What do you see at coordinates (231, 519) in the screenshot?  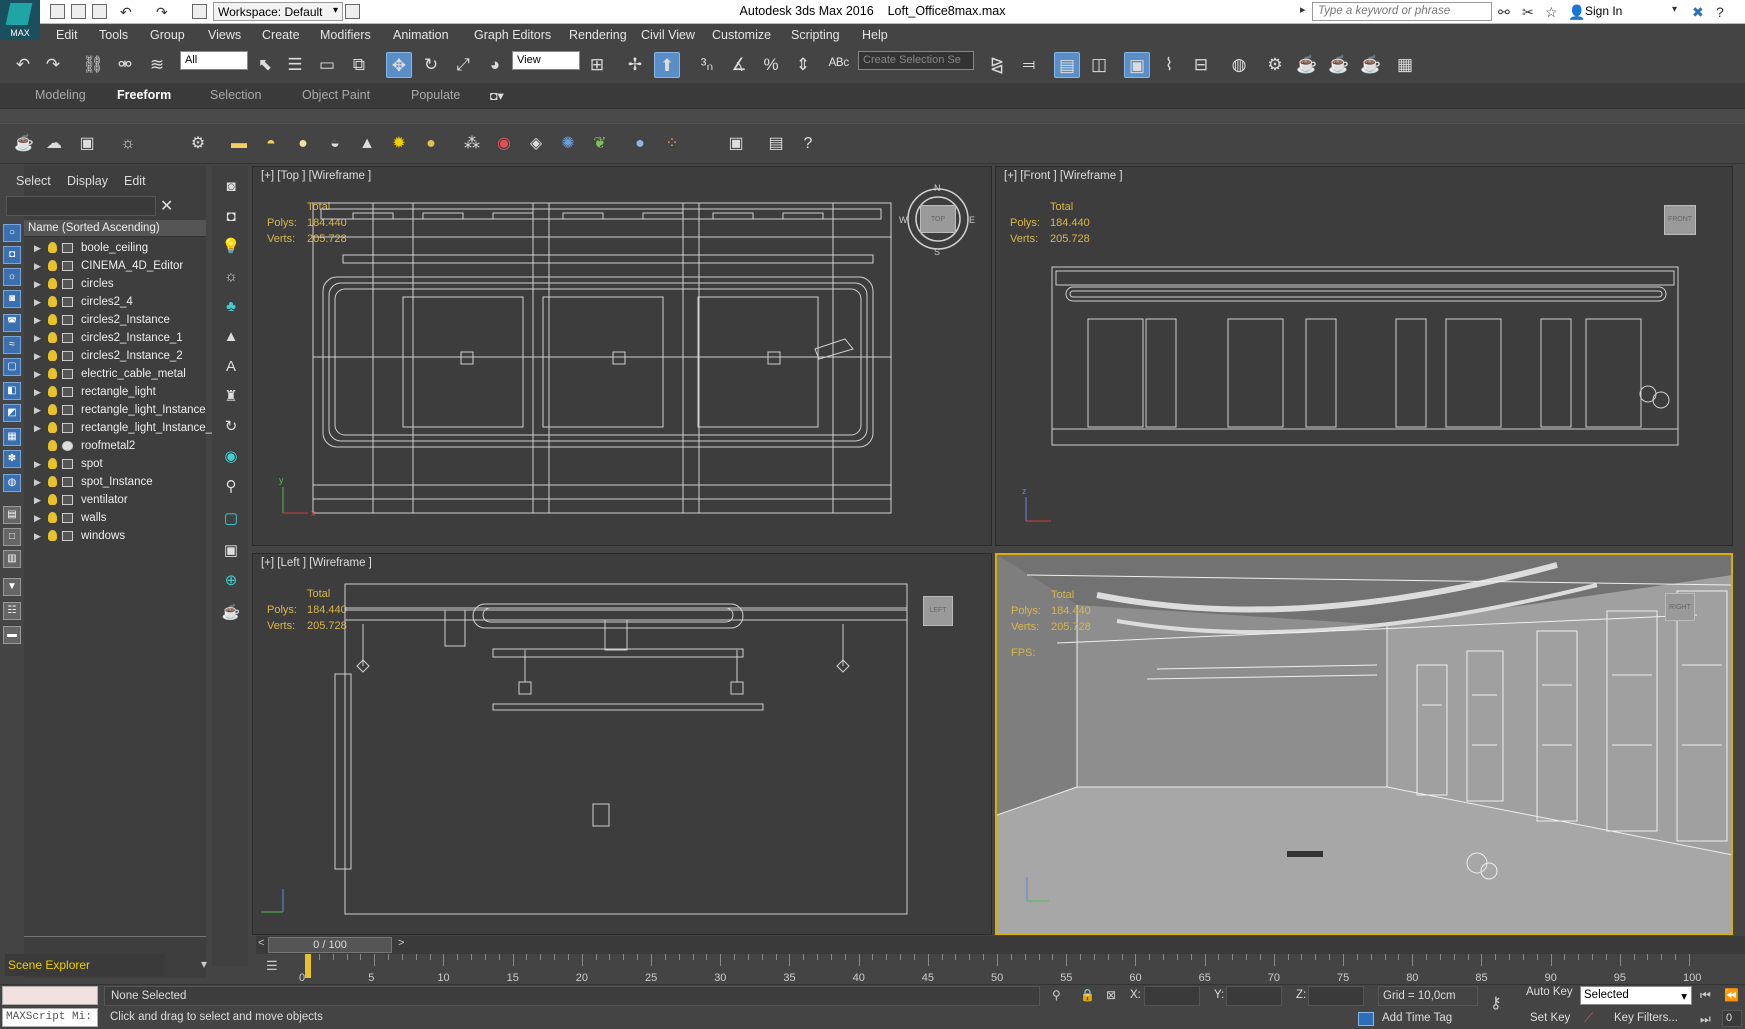 I see `frame-icon: ▢` at bounding box center [231, 519].